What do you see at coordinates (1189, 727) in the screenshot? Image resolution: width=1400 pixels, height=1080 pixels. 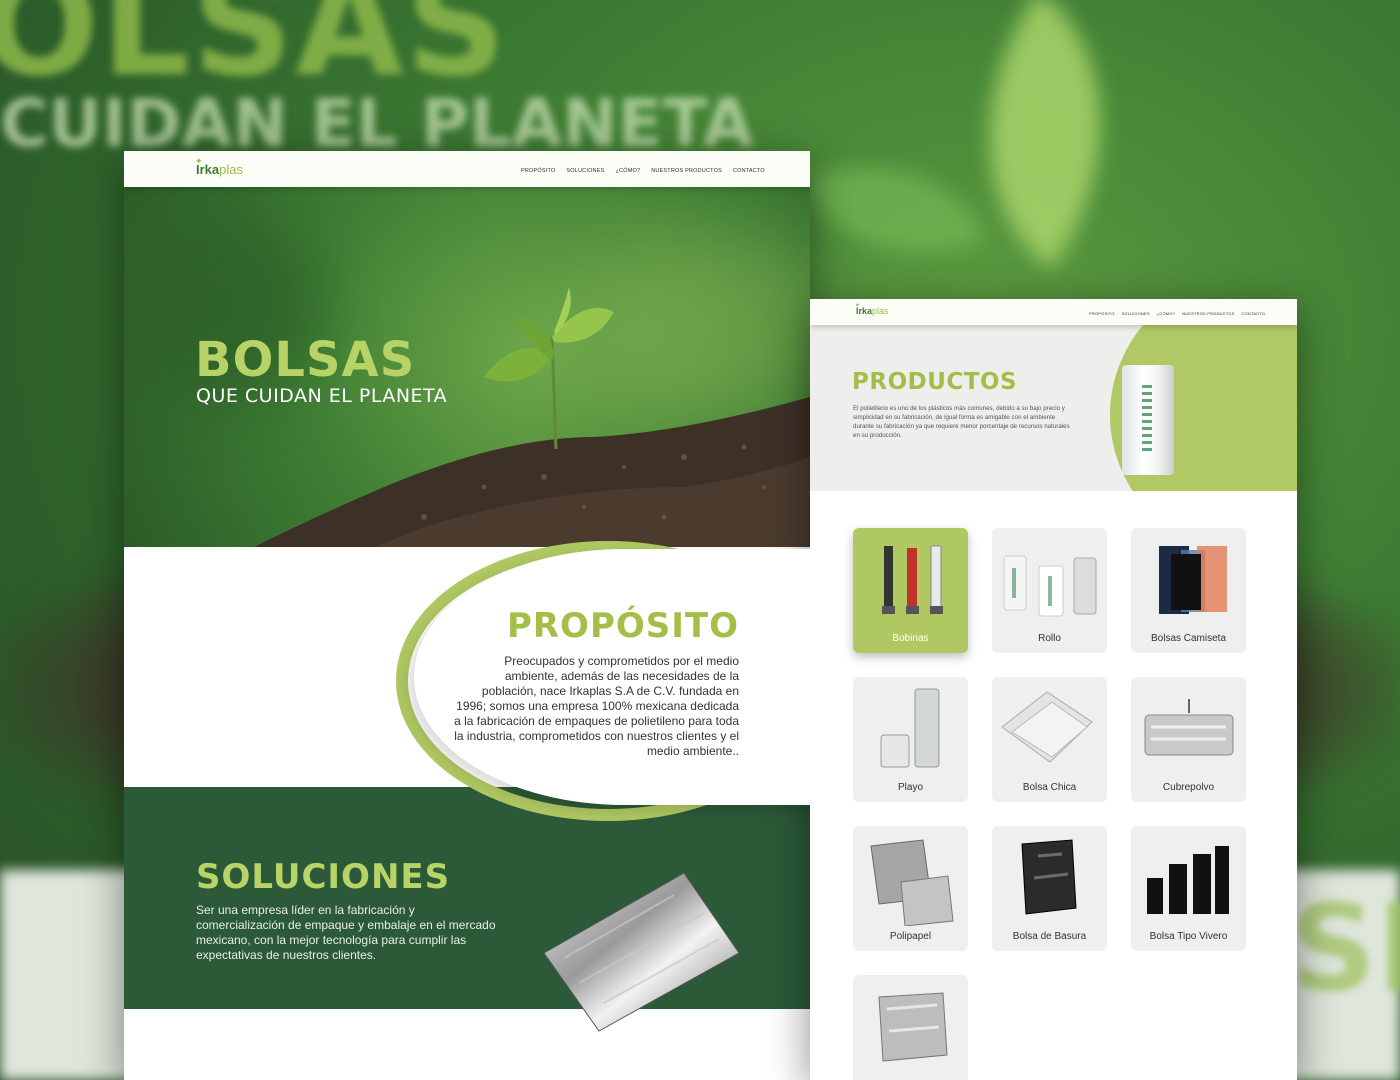 I see `cubrepolvo-image` at bounding box center [1189, 727].